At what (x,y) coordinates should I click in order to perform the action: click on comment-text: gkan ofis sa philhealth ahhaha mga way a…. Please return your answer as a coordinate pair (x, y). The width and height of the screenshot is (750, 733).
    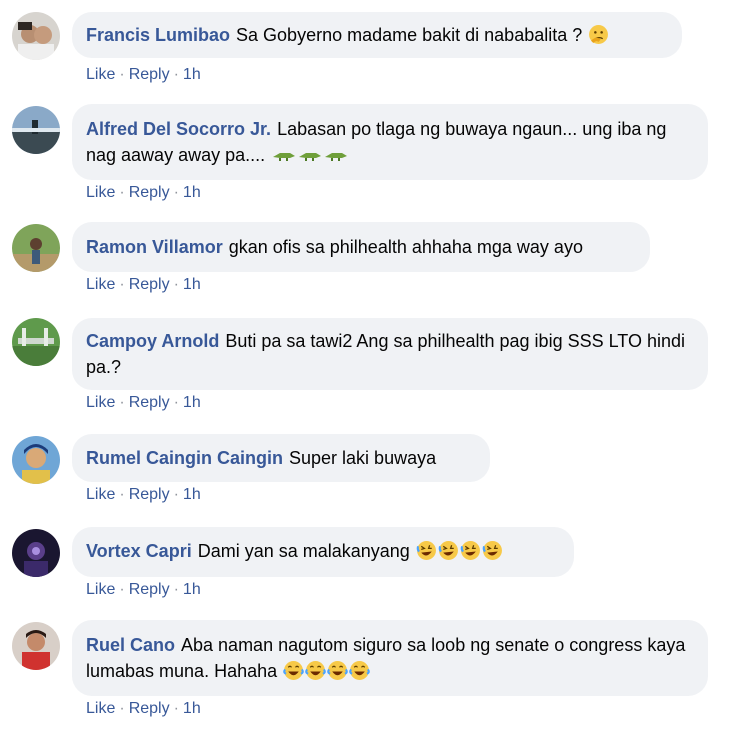
    Looking at the image, I should click on (405, 247).